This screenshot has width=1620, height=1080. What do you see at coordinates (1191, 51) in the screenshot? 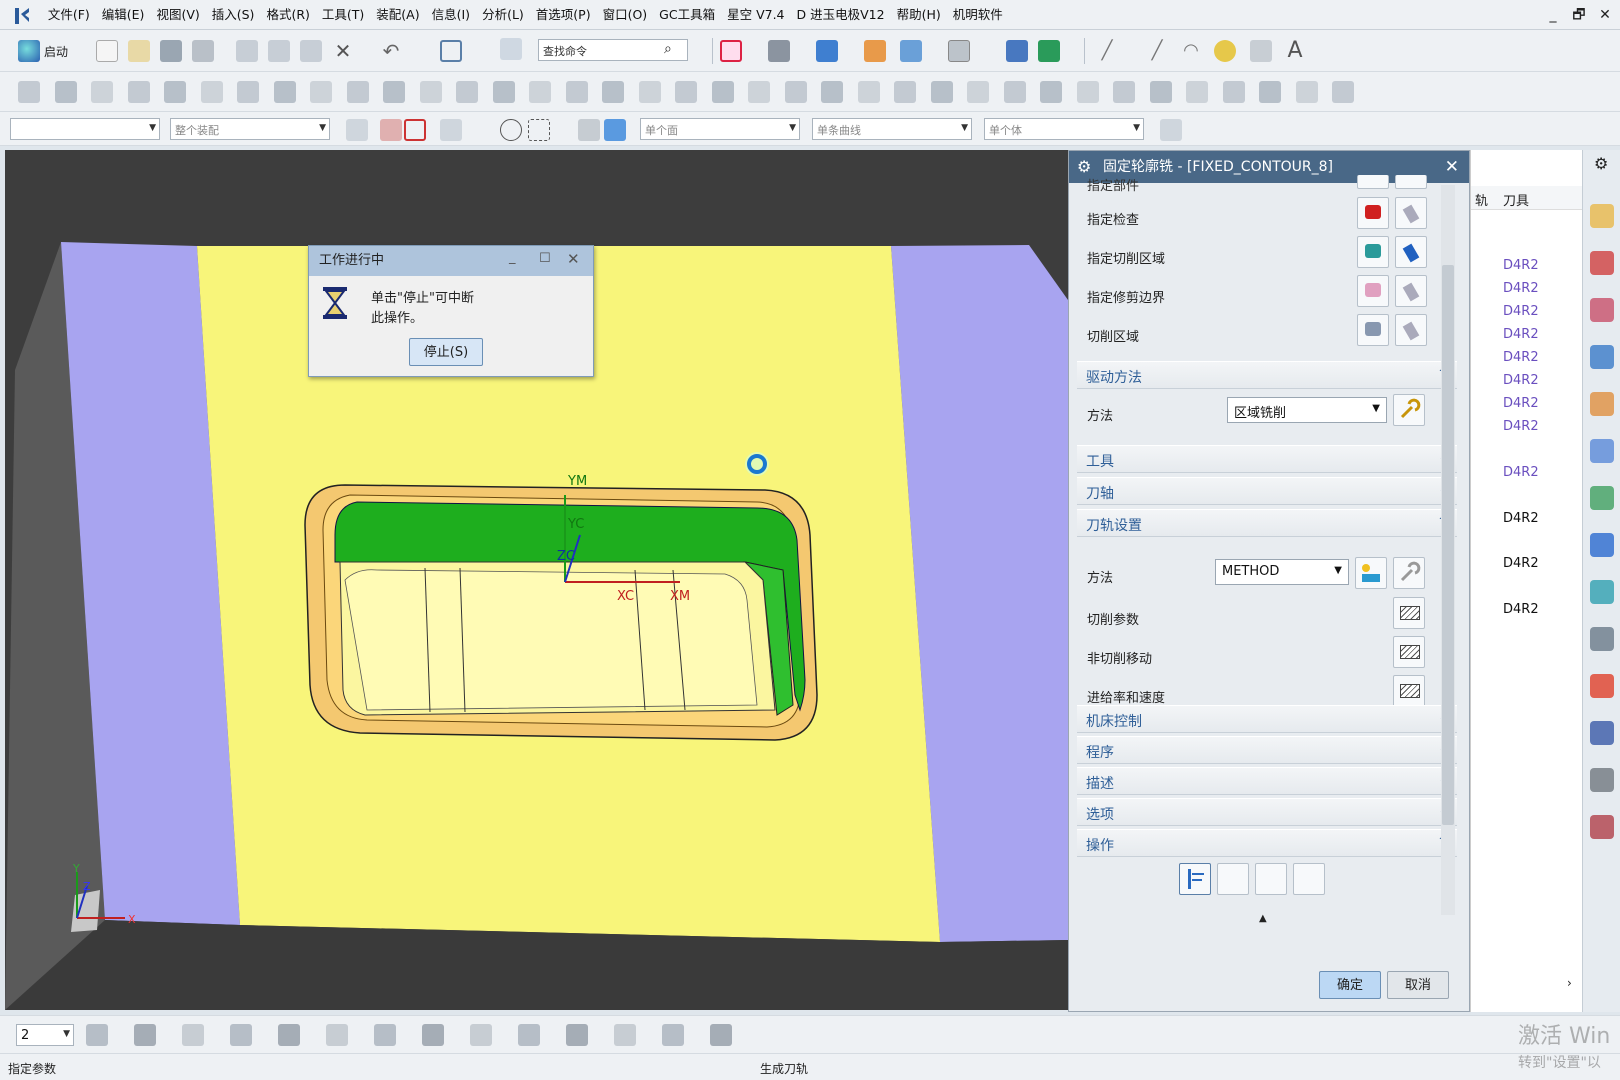
I see `arc-icon: ◠` at bounding box center [1191, 51].